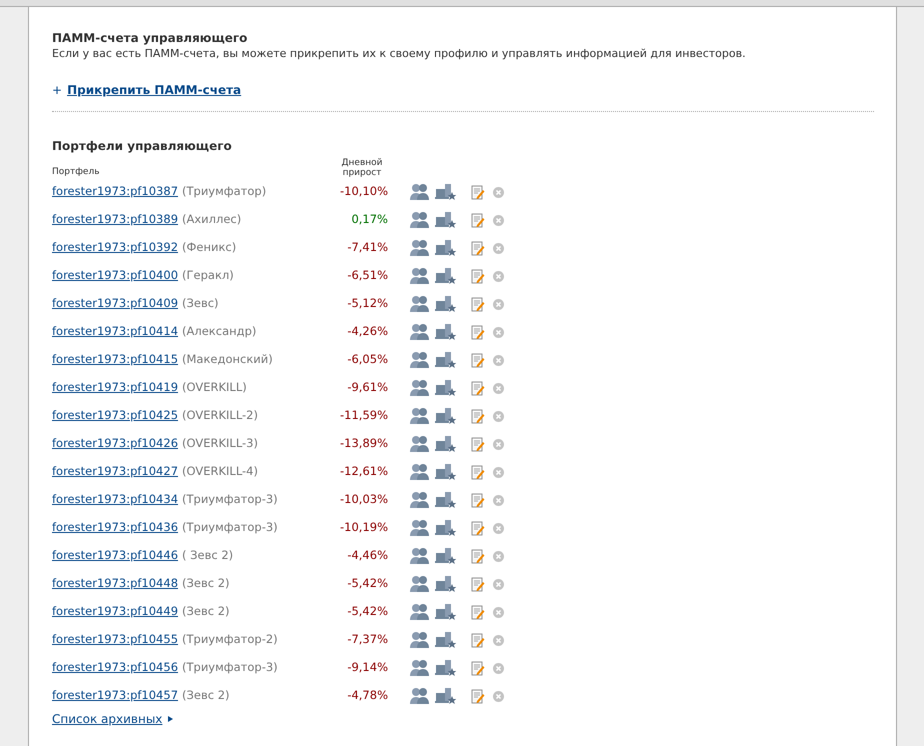 The width and height of the screenshot is (924, 746). Describe the element at coordinates (209, 247) in the screenshot. I see `portfolio-name: (Феникс)` at that location.